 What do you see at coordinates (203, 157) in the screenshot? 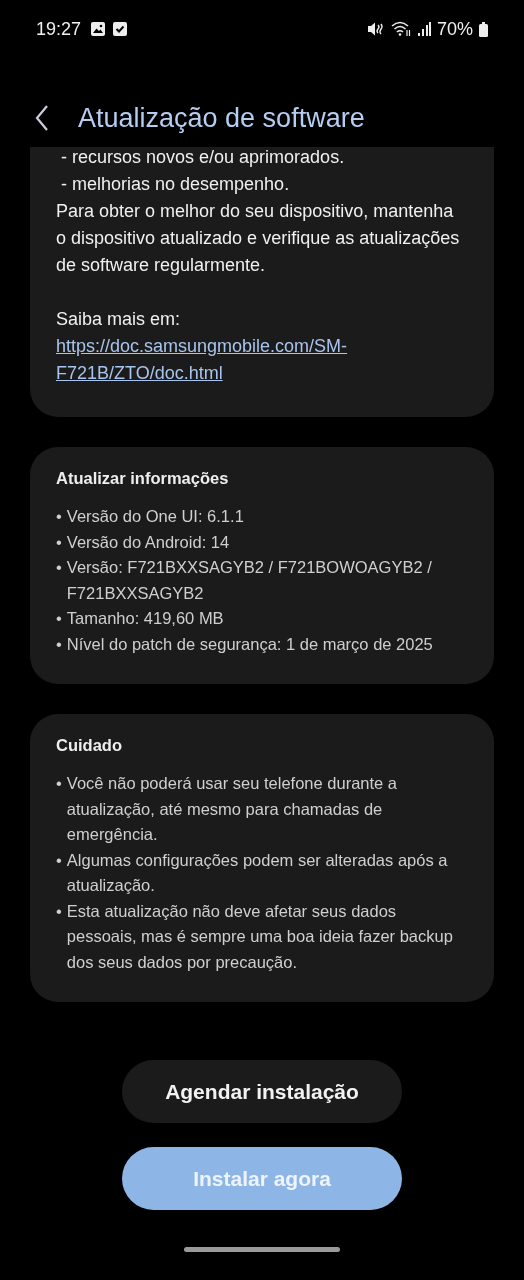
I see `note-text: - recursos novos e/ou aprimorados.` at bounding box center [203, 157].